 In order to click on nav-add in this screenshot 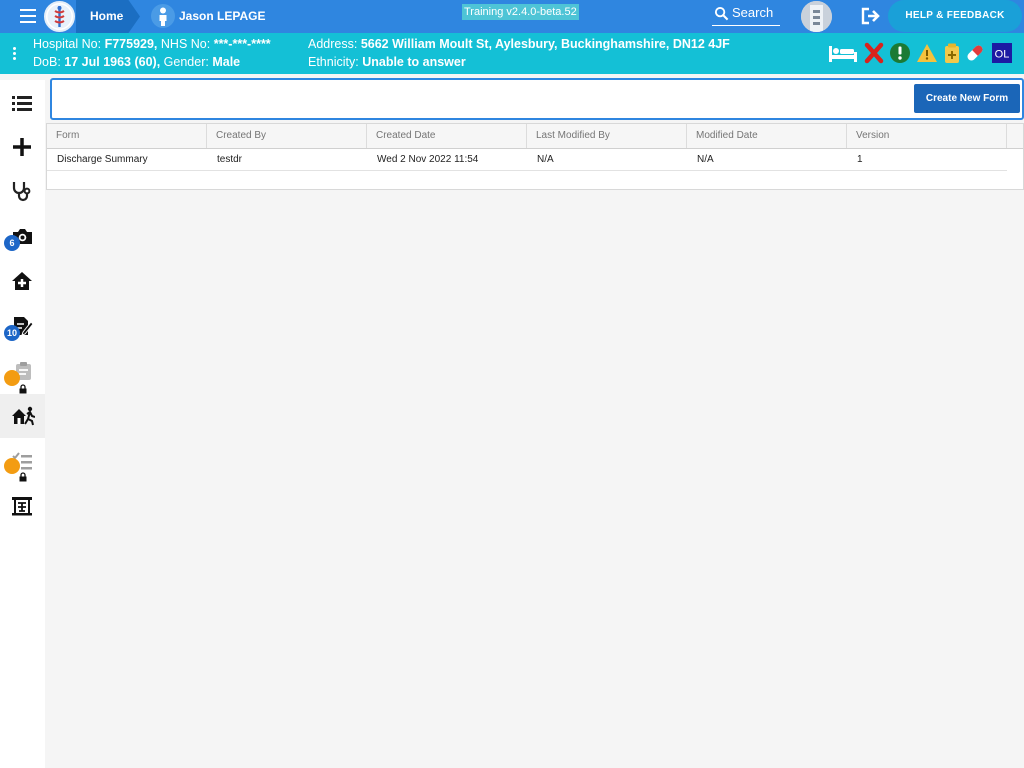, I will do `click(22, 147)`.